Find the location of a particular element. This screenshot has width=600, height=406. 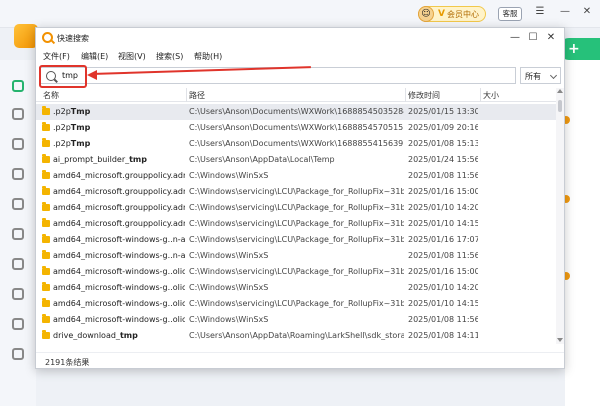

menu-search: 搜索(S) is located at coordinates (169, 56).